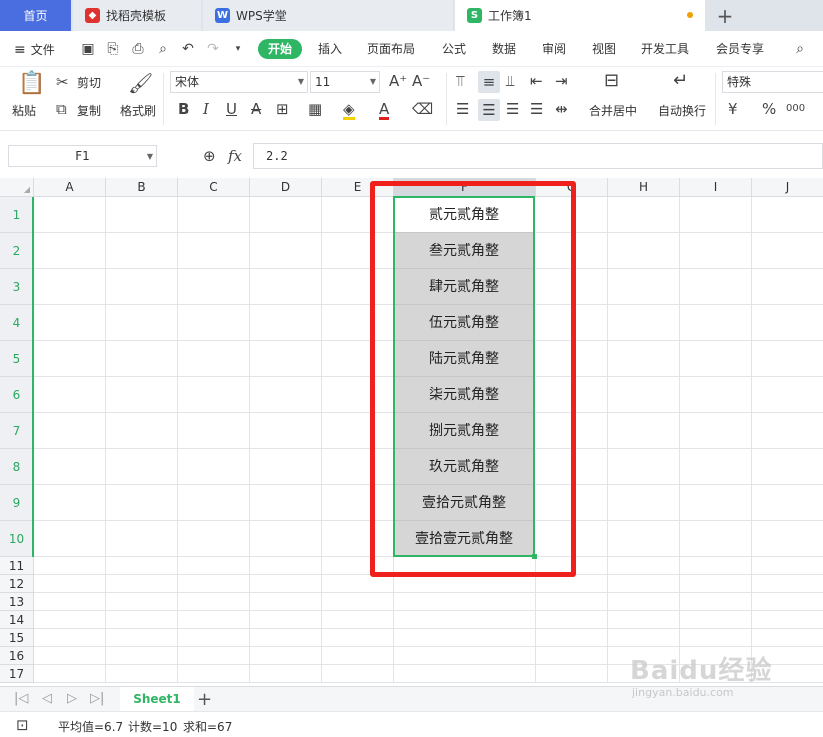  What do you see at coordinates (17, 620) in the screenshot?
I see `row-header-14: 14` at bounding box center [17, 620].